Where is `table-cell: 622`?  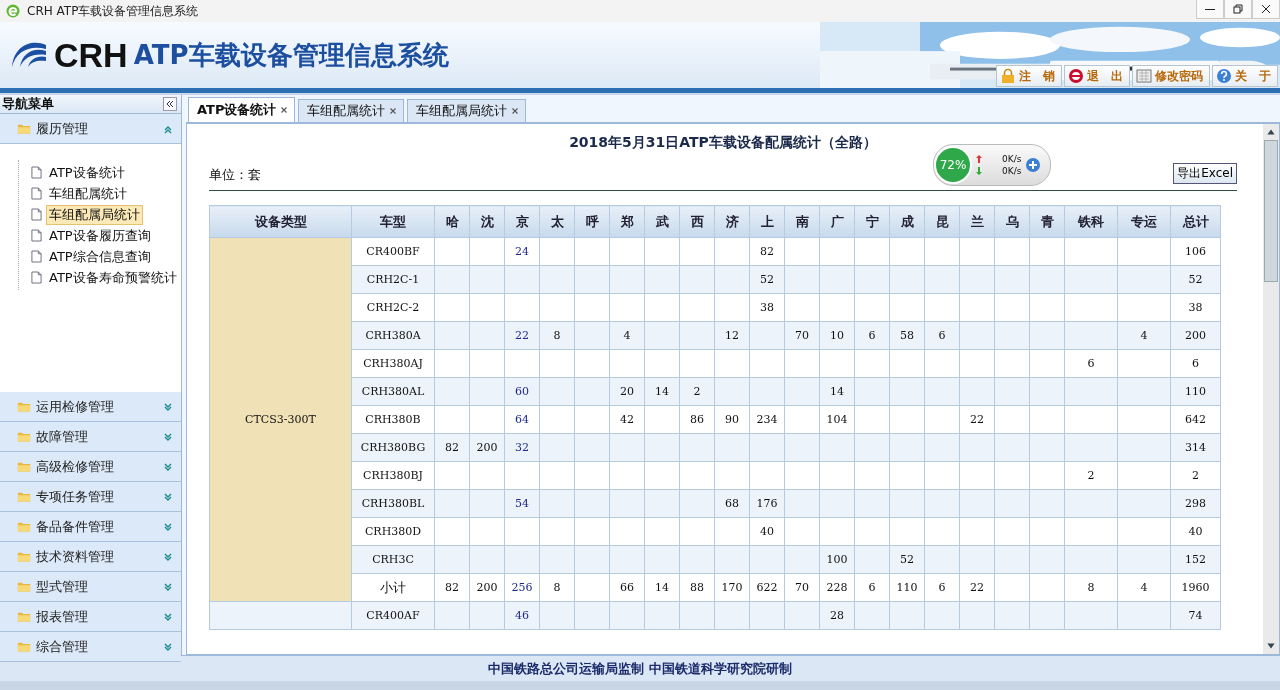
table-cell: 622 is located at coordinates (767, 587).